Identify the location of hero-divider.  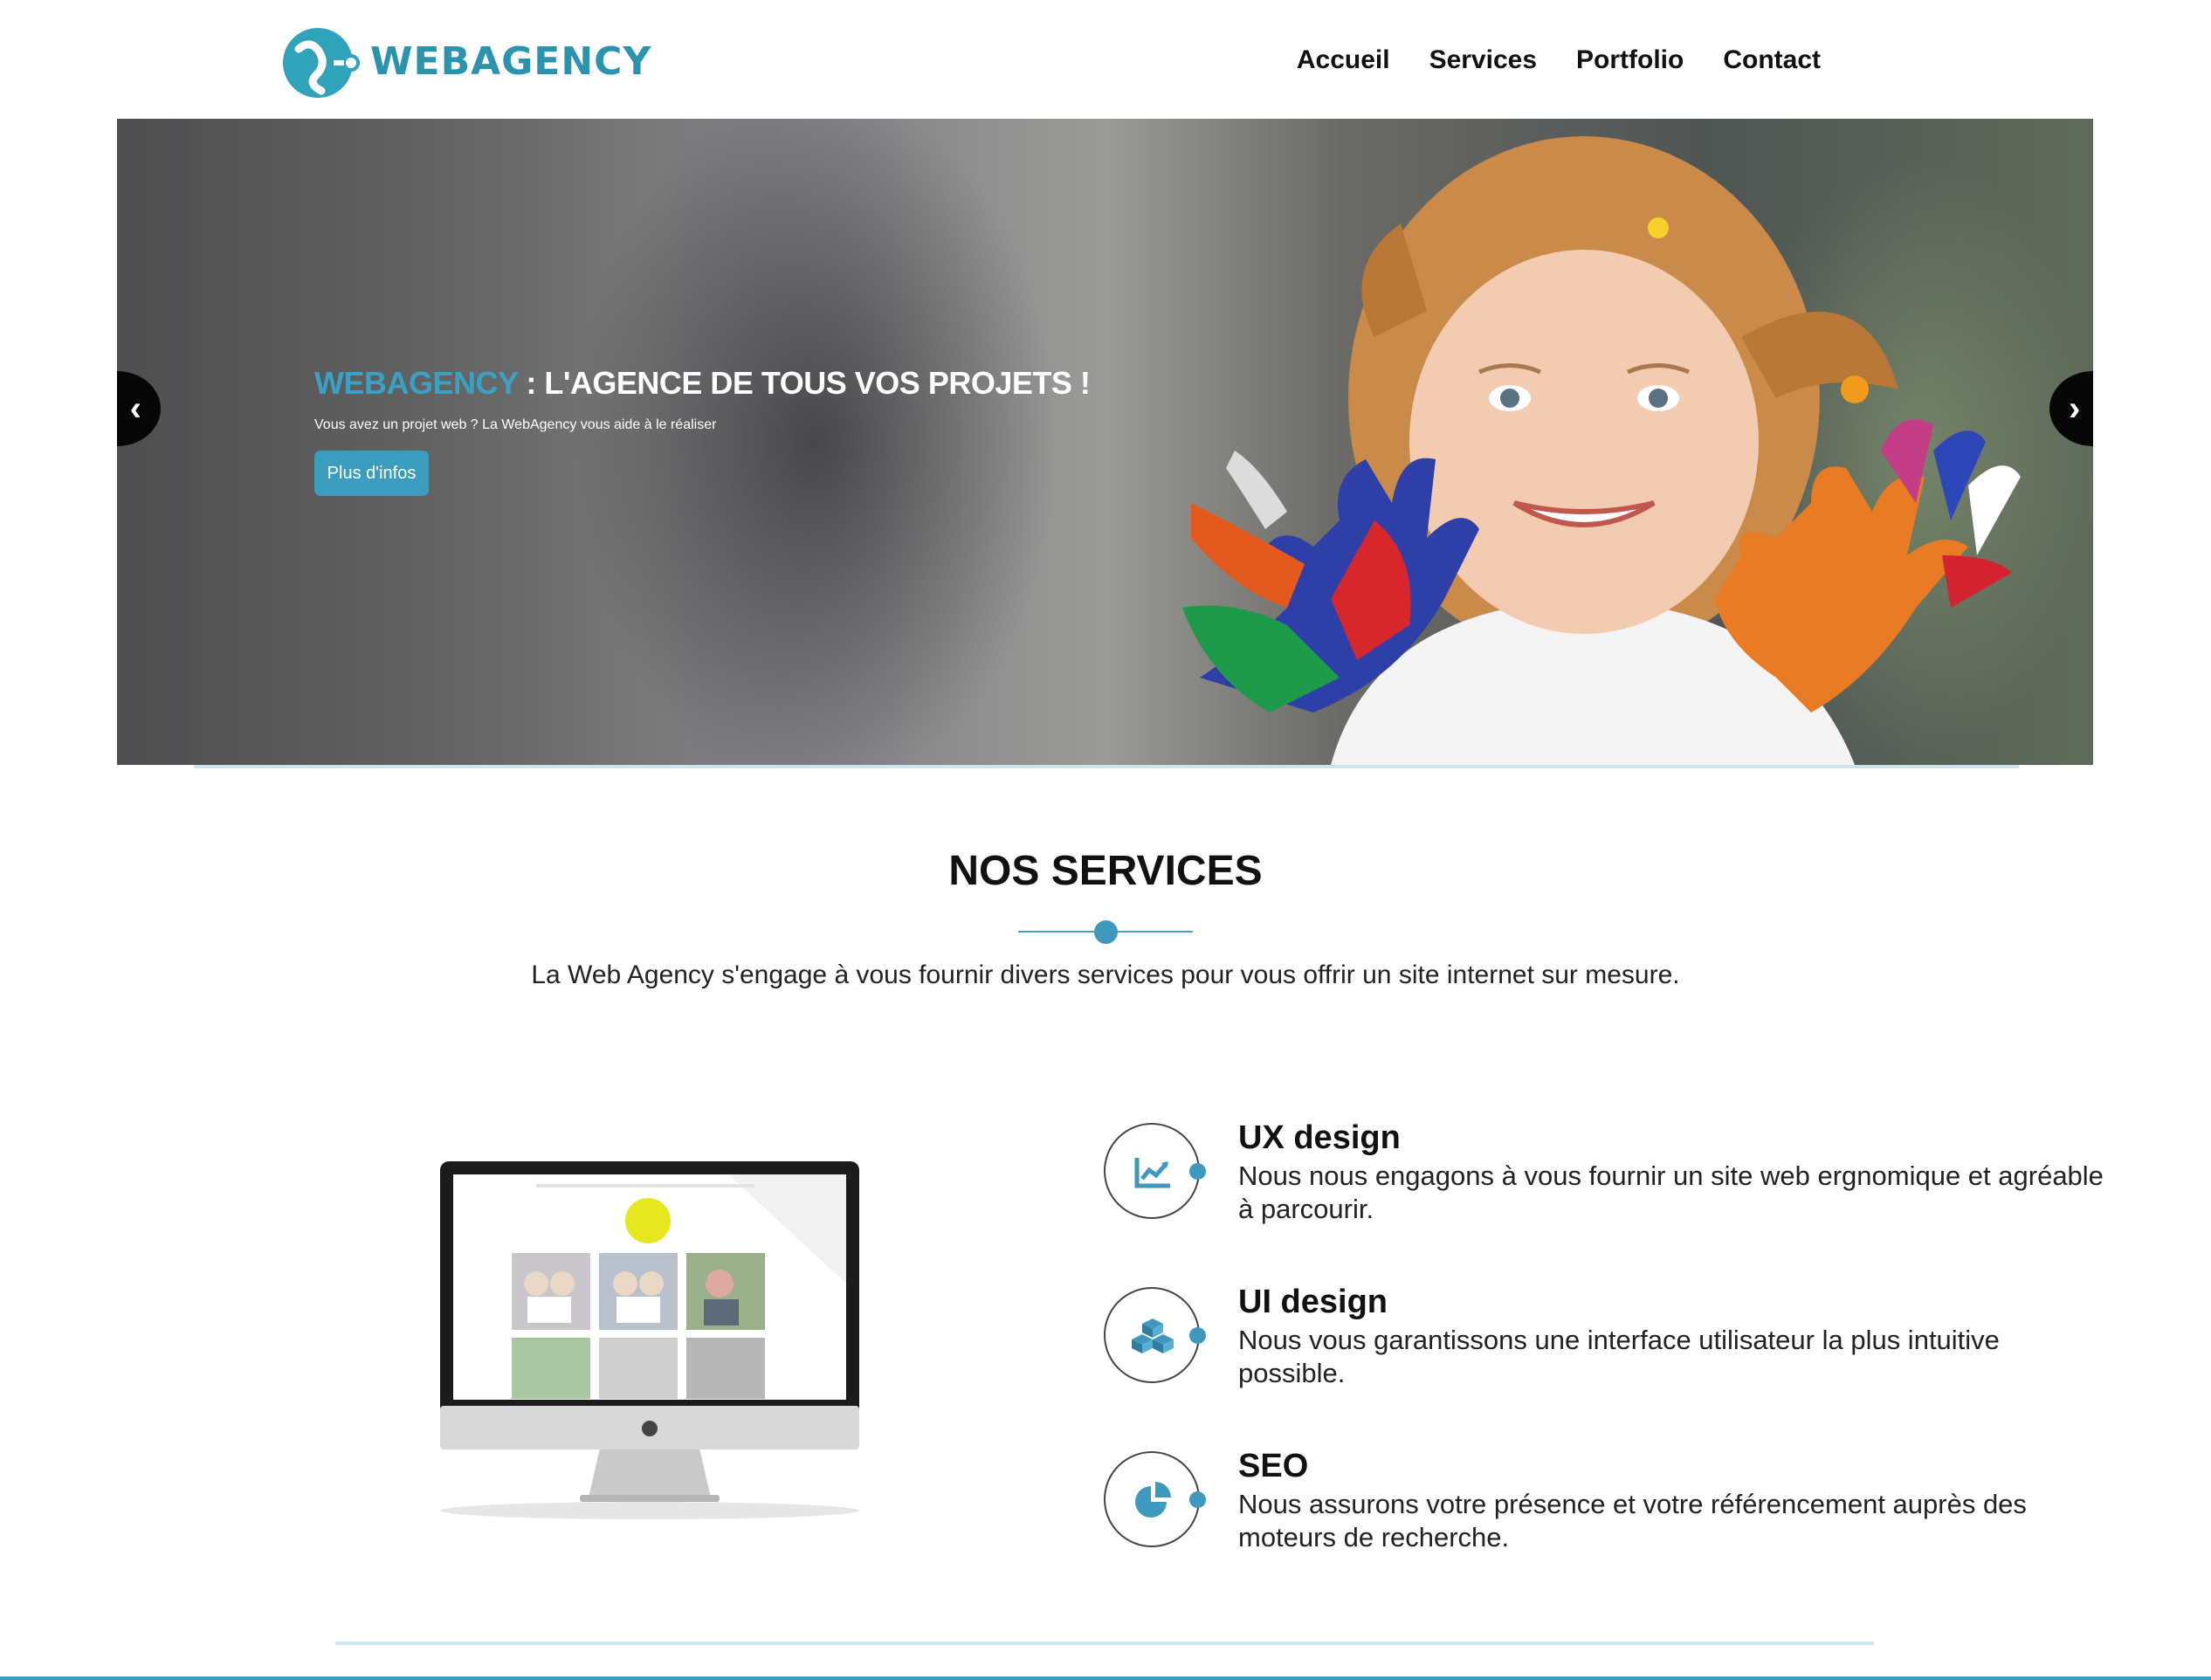
(1106, 766).